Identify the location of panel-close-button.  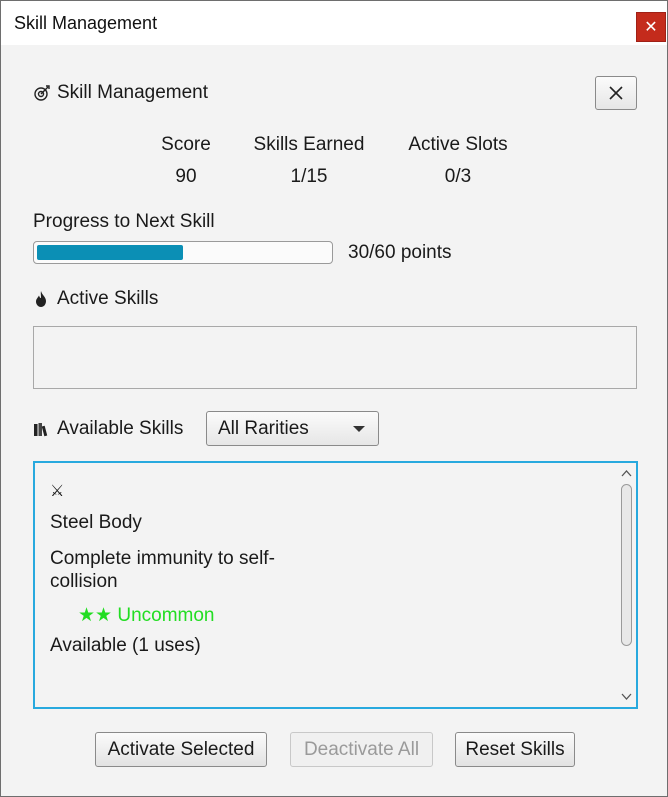
(616, 93).